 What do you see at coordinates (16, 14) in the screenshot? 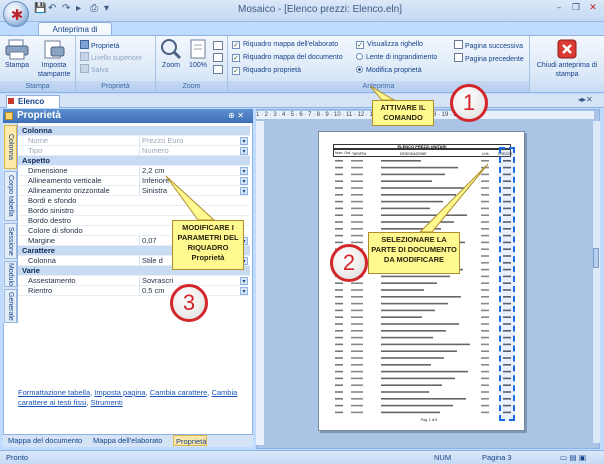
I see `office-button: ✱` at bounding box center [16, 14].